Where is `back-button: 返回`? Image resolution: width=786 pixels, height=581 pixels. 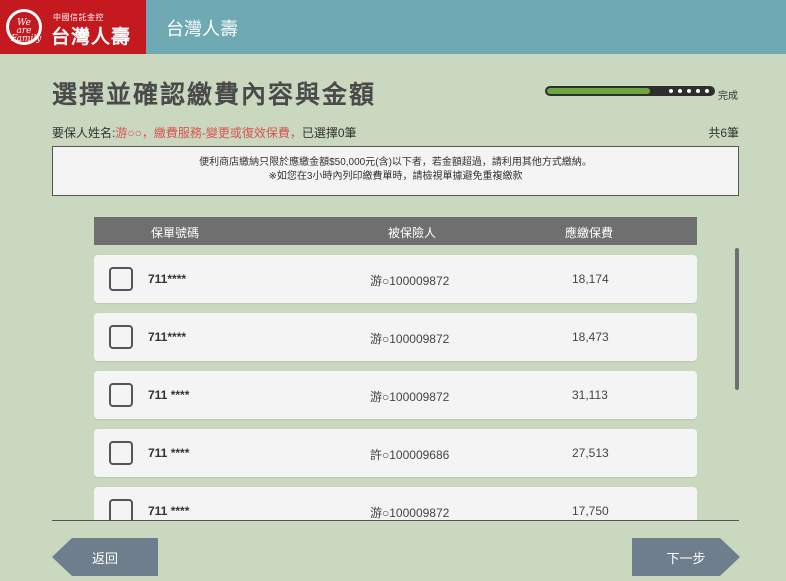 back-button: 返回 is located at coordinates (105, 557).